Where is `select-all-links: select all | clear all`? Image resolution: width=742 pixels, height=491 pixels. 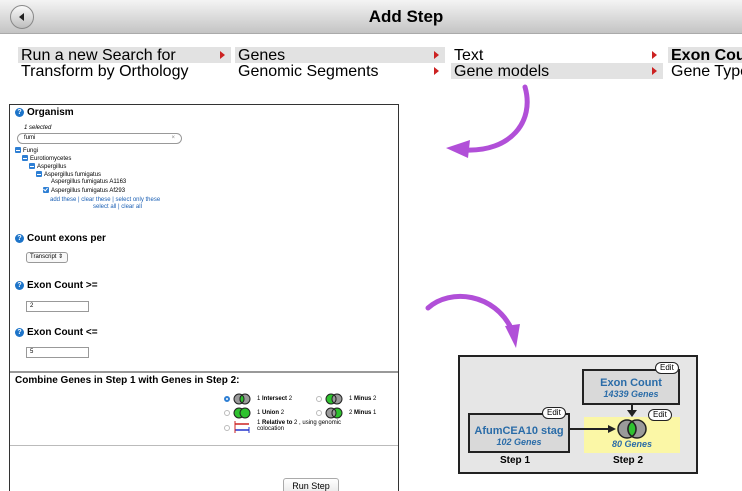
select-all-links: select all | clear all is located at coordinates (117, 207).